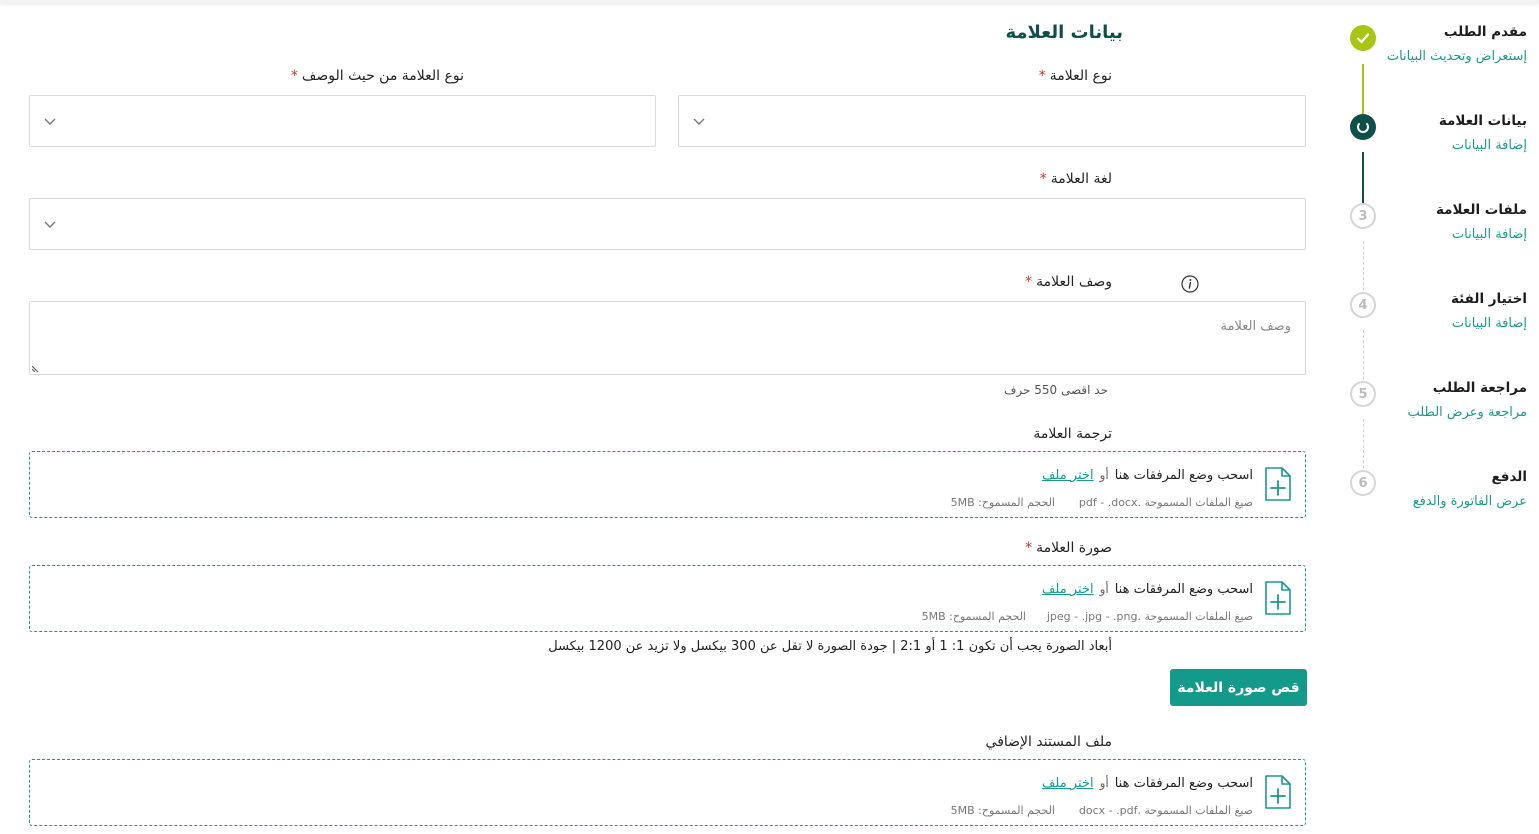  Describe the element at coordinates (1363, 483) in the screenshot. I see `step-number: 6` at that location.